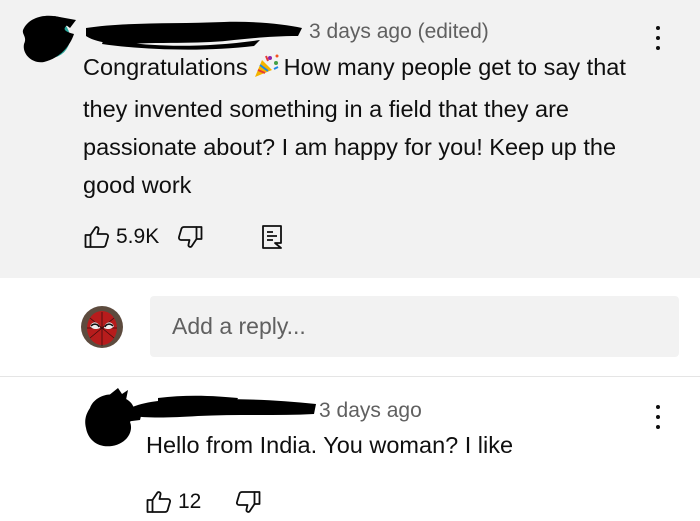 The height and width of the screenshot is (521, 700). I want to click on top-comment-author-redacted, so click(194, 35).